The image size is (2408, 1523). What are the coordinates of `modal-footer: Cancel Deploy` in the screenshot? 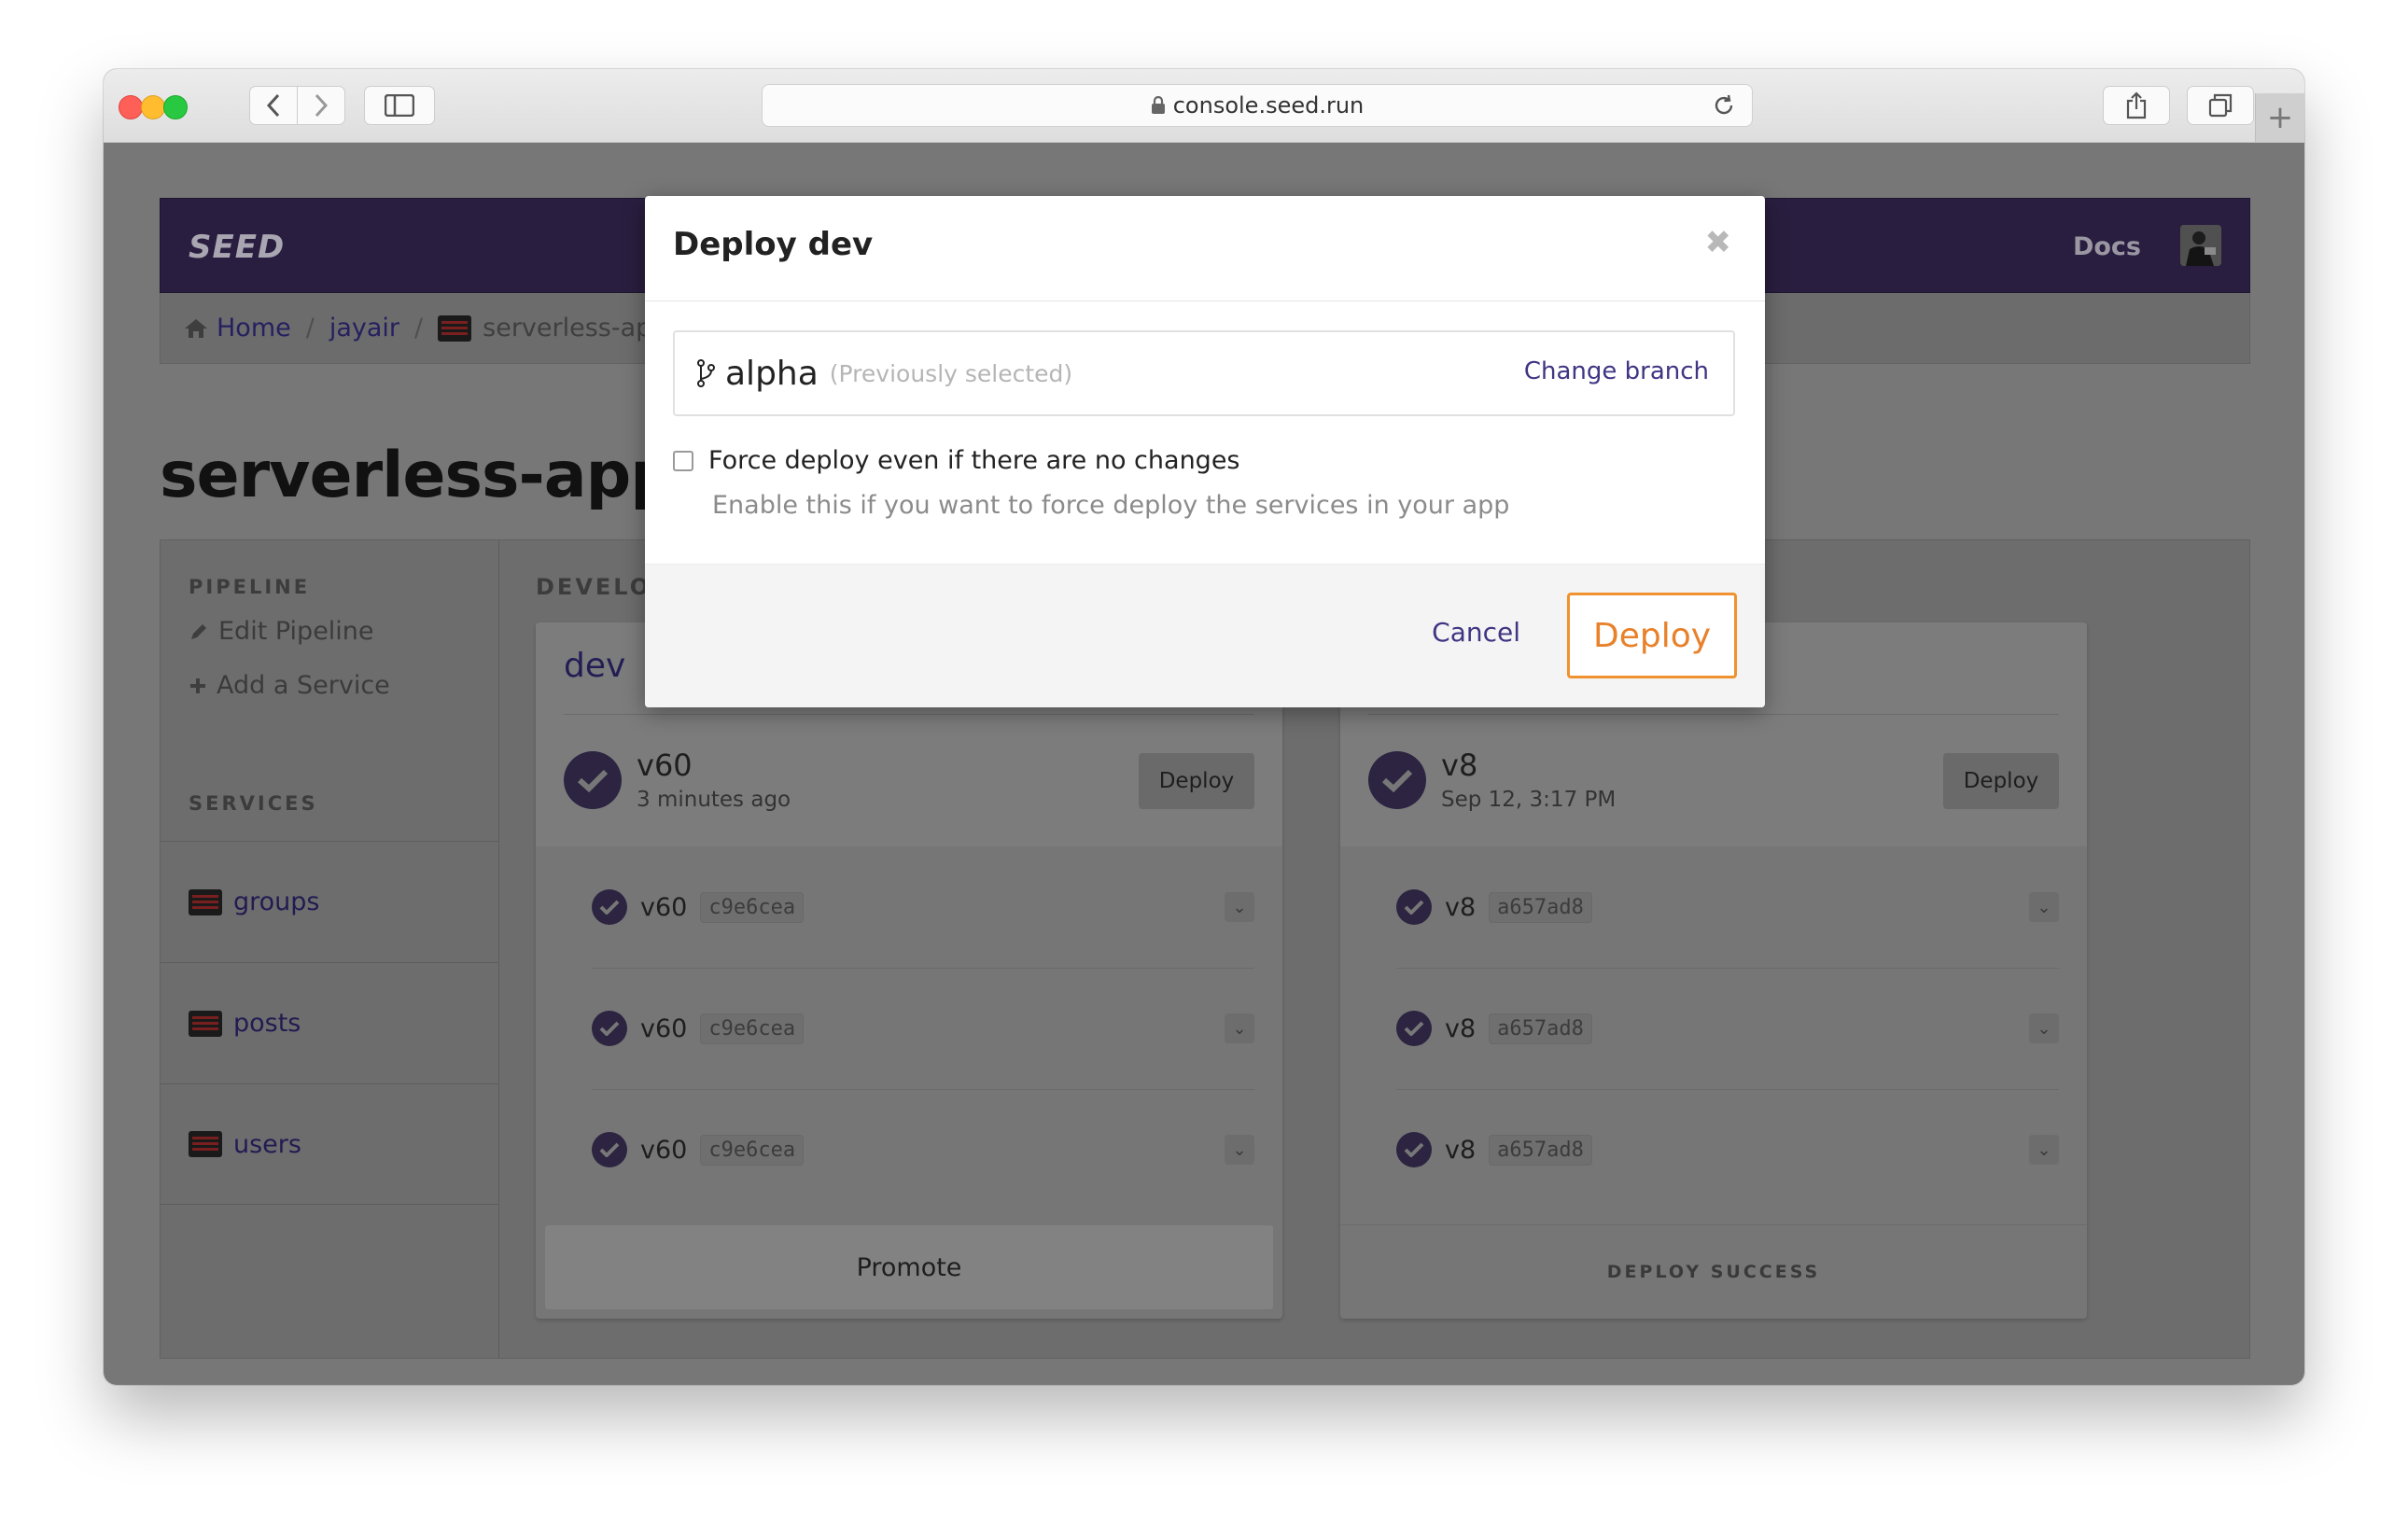 It's located at (1205, 636).